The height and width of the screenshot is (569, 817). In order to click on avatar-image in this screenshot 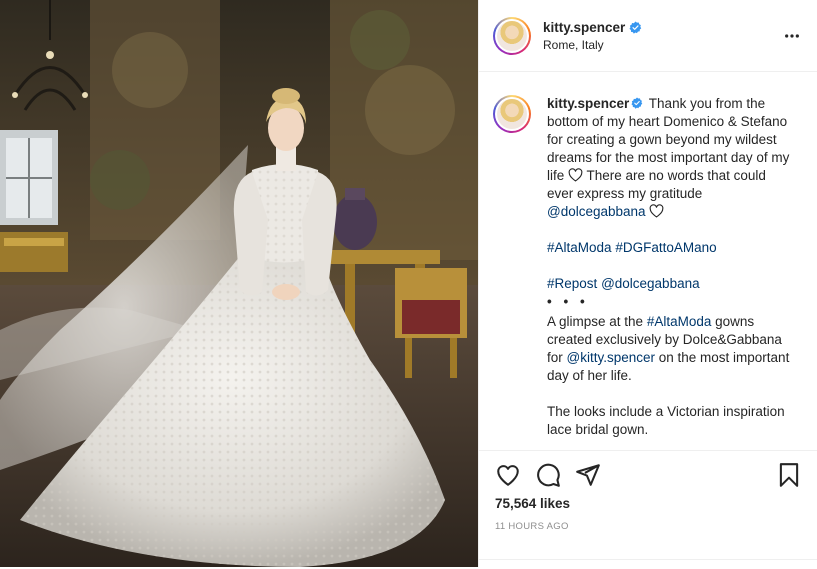, I will do `click(512, 35)`.